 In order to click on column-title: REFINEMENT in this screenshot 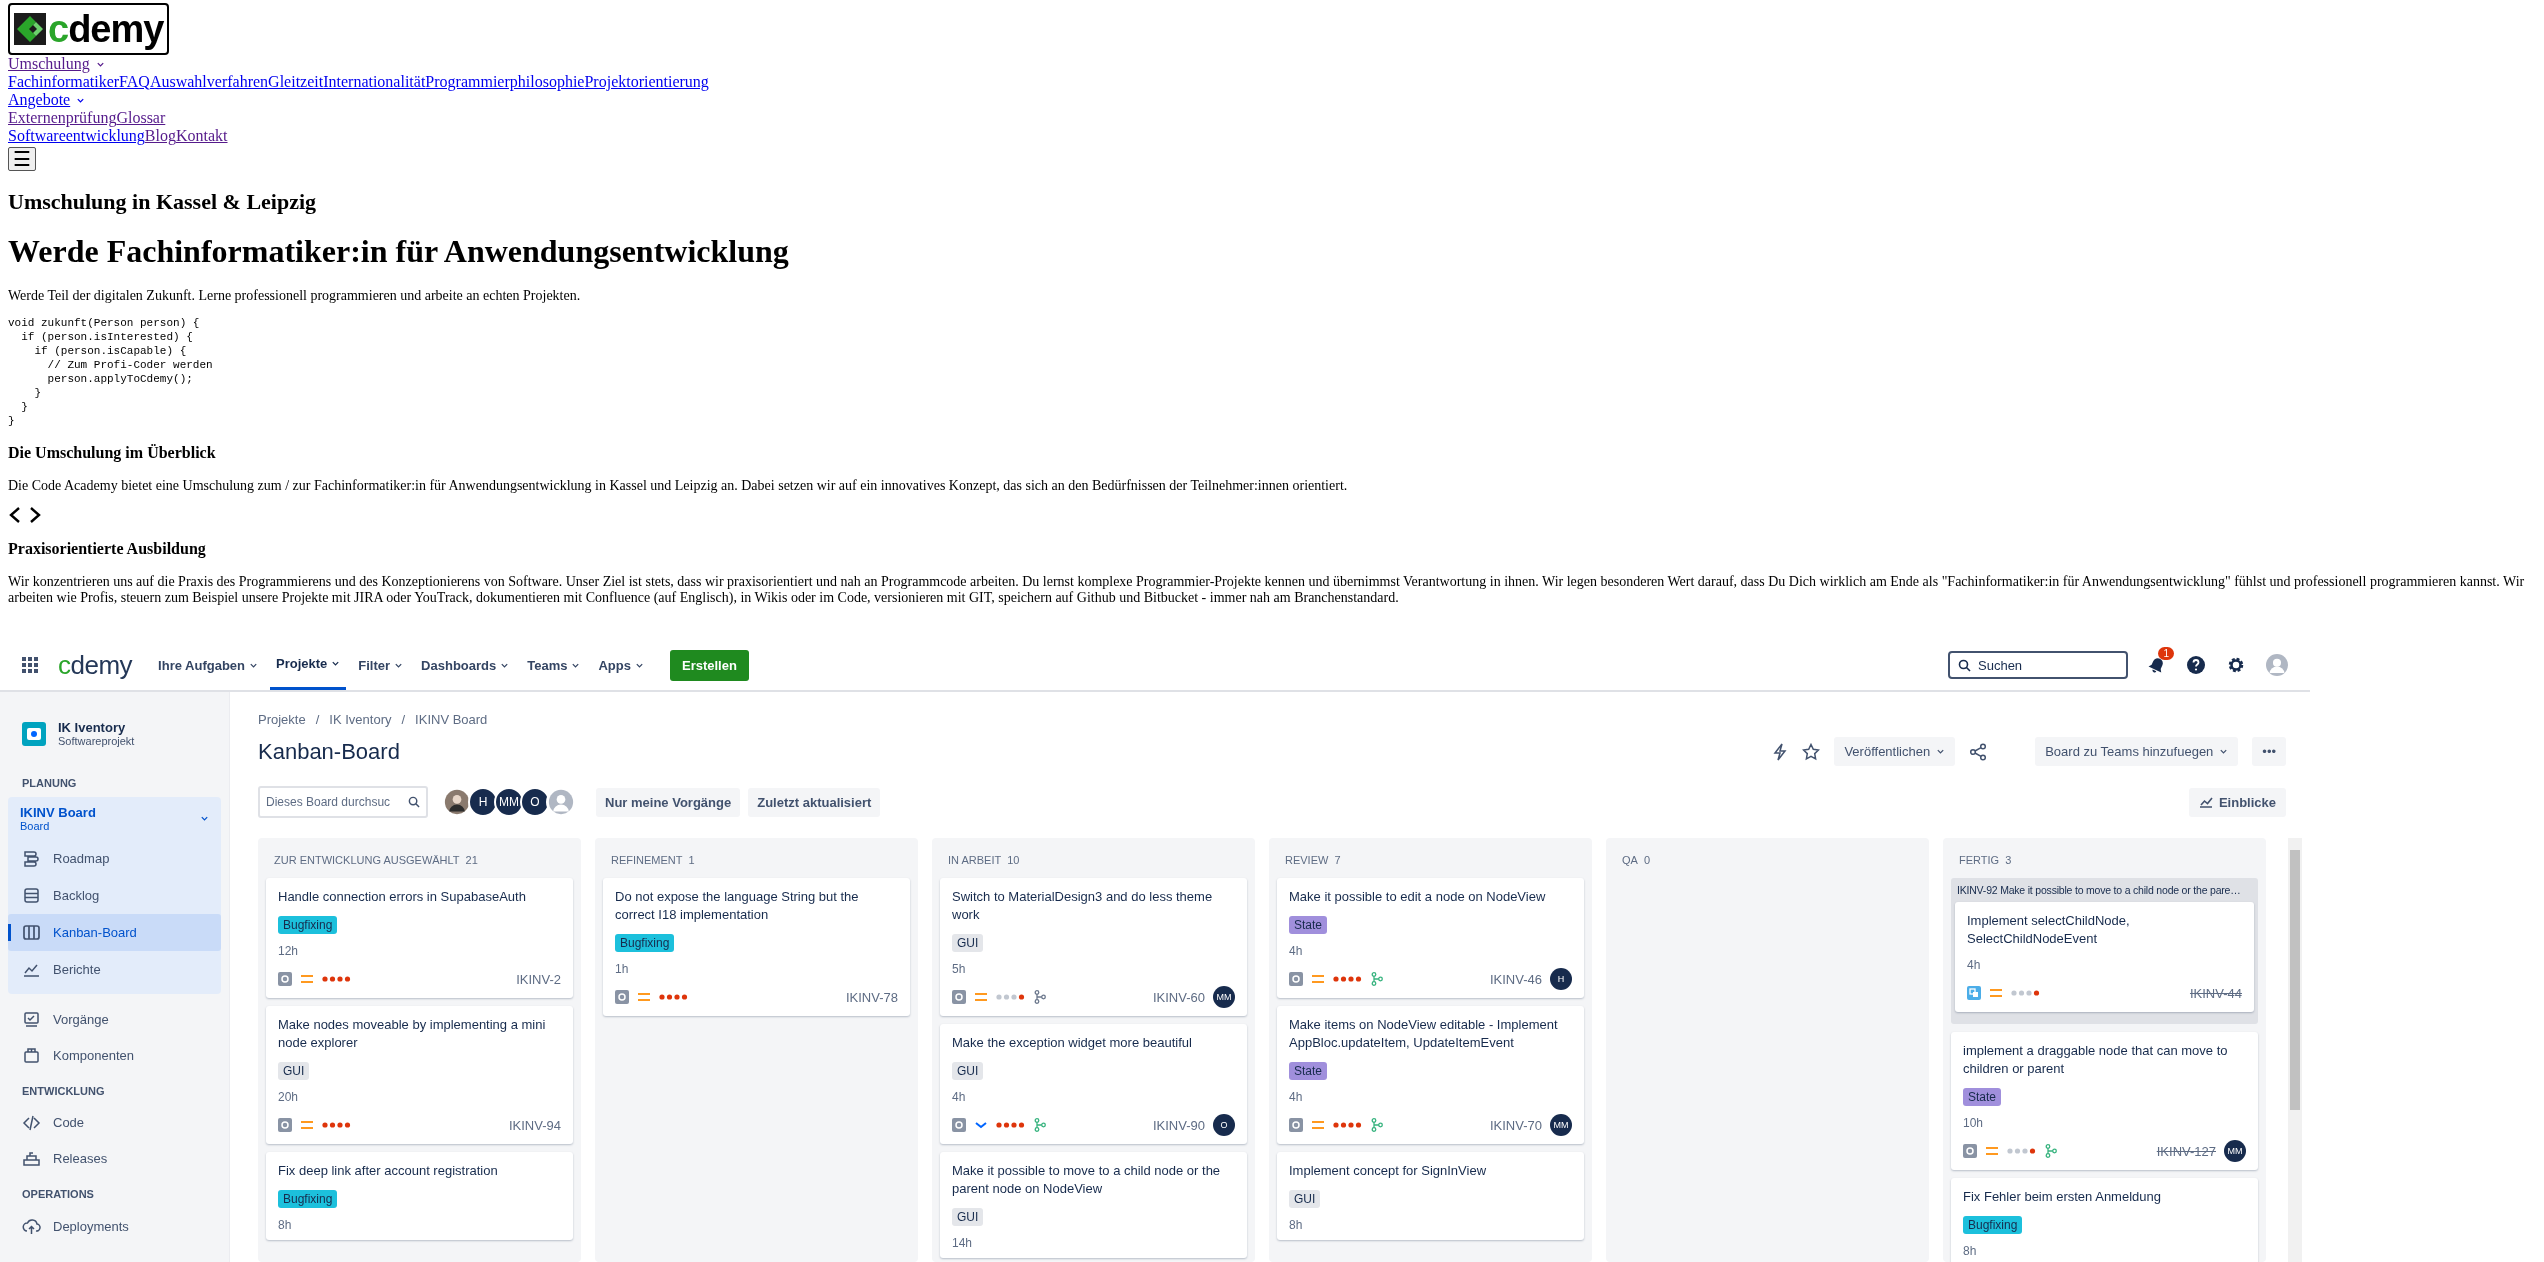, I will do `click(647, 860)`.